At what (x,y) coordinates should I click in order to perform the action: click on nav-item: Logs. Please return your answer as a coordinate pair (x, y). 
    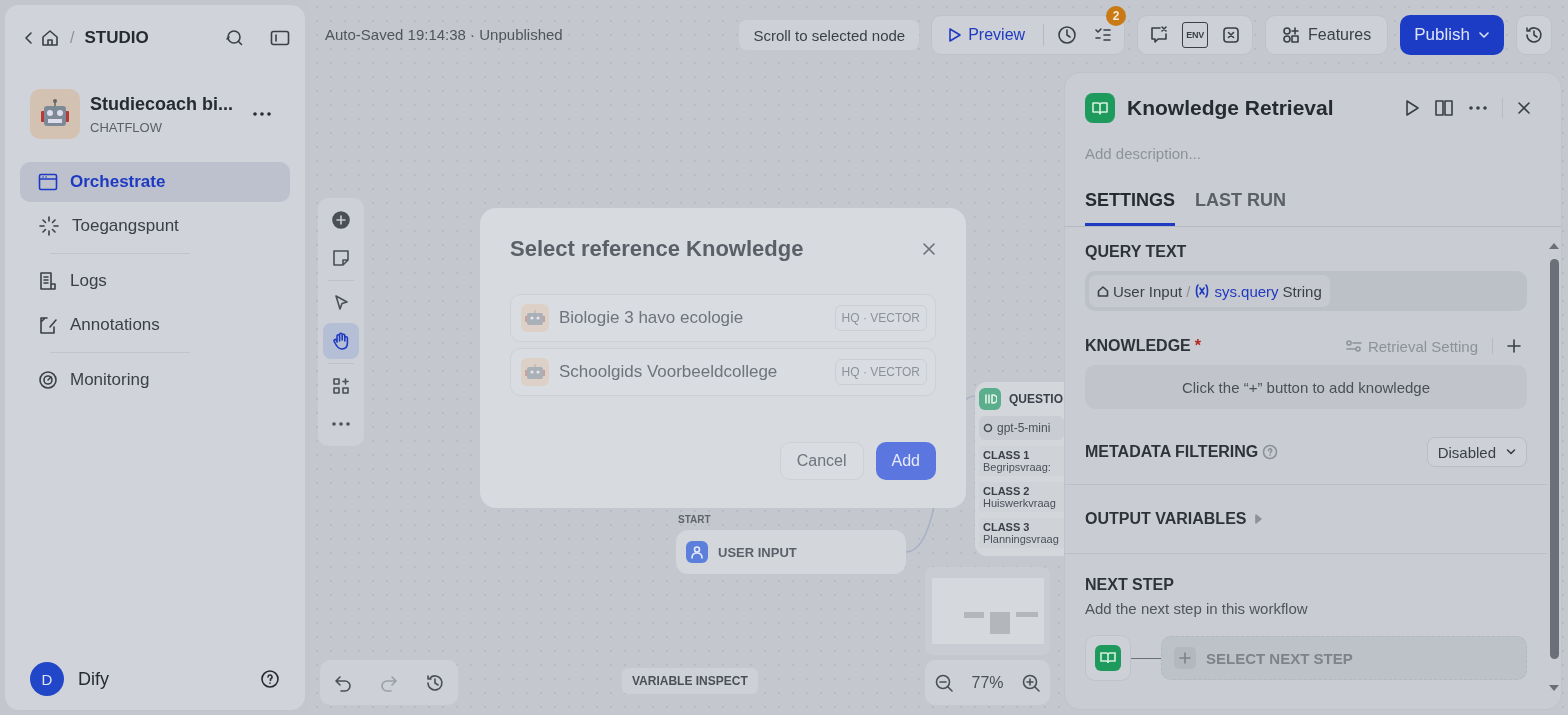
    Looking at the image, I should click on (155, 281).